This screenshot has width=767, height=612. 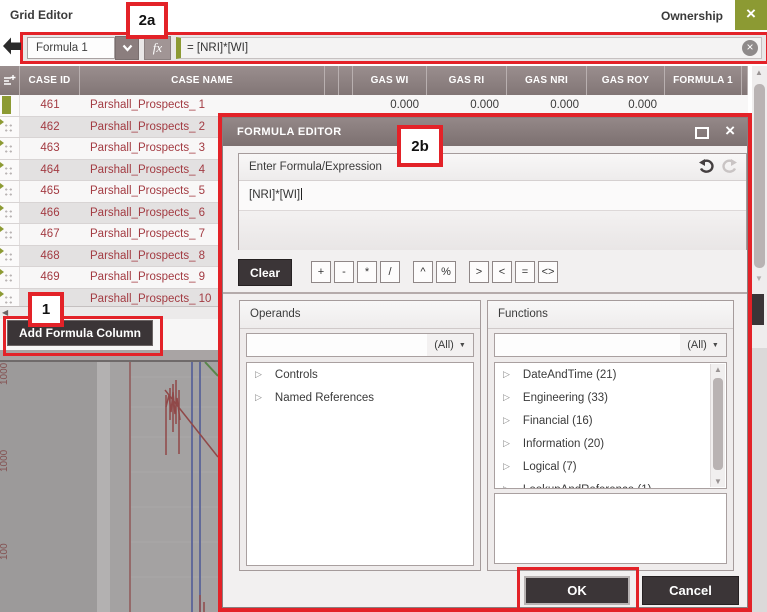 I want to click on annotation-2b: 2b, so click(x=420, y=146).